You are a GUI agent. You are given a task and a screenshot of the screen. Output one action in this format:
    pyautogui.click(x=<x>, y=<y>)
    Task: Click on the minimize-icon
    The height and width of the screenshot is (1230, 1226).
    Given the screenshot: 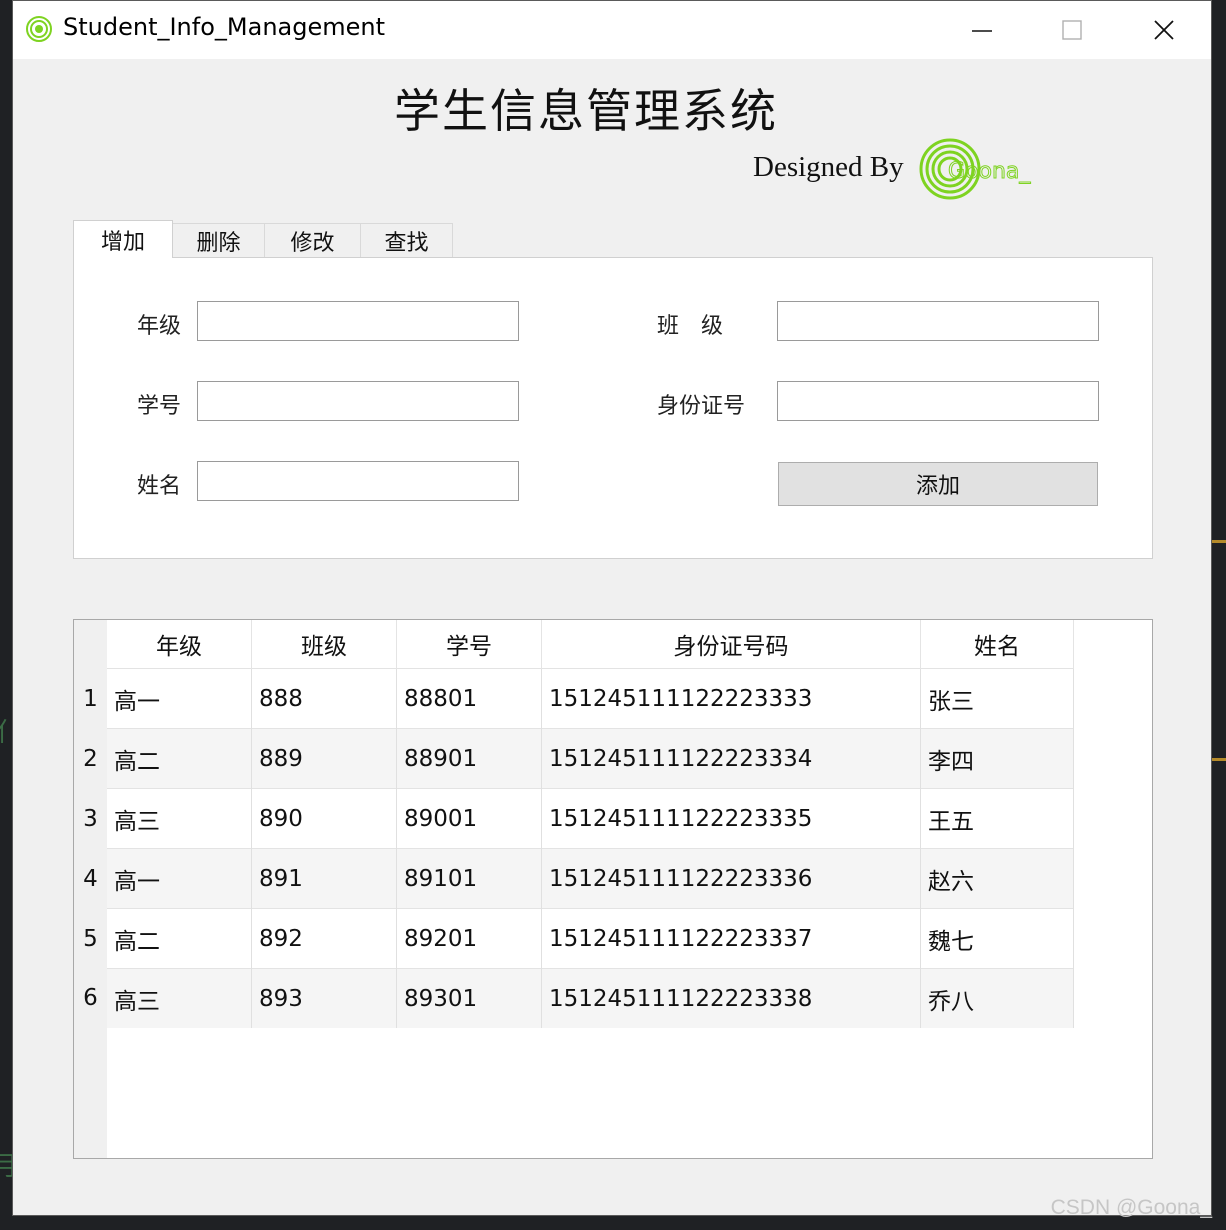 What is the action you would take?
    pyautogui.click(x=982, y=31)
    